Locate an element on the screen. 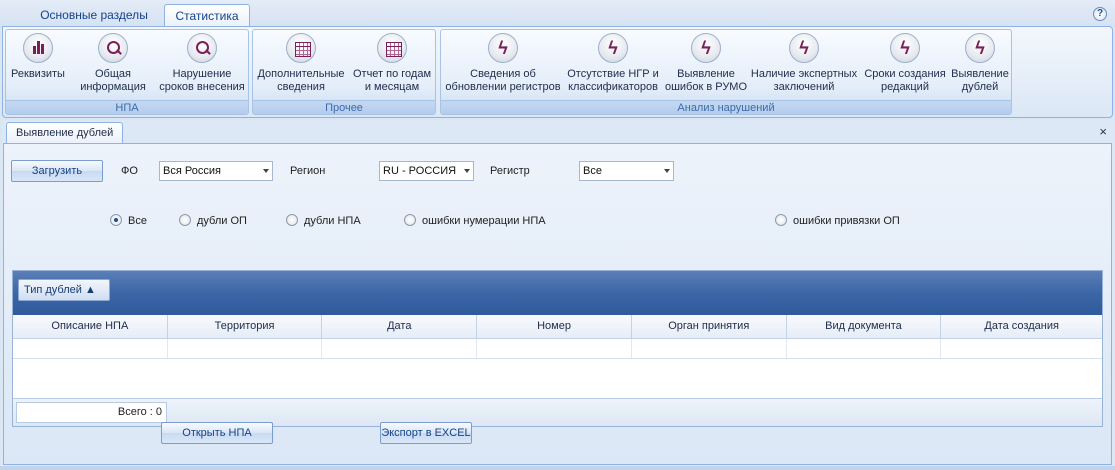 The image size is (1115, 470). general-info-button: Общая информация is located at coordinates (113, 66).